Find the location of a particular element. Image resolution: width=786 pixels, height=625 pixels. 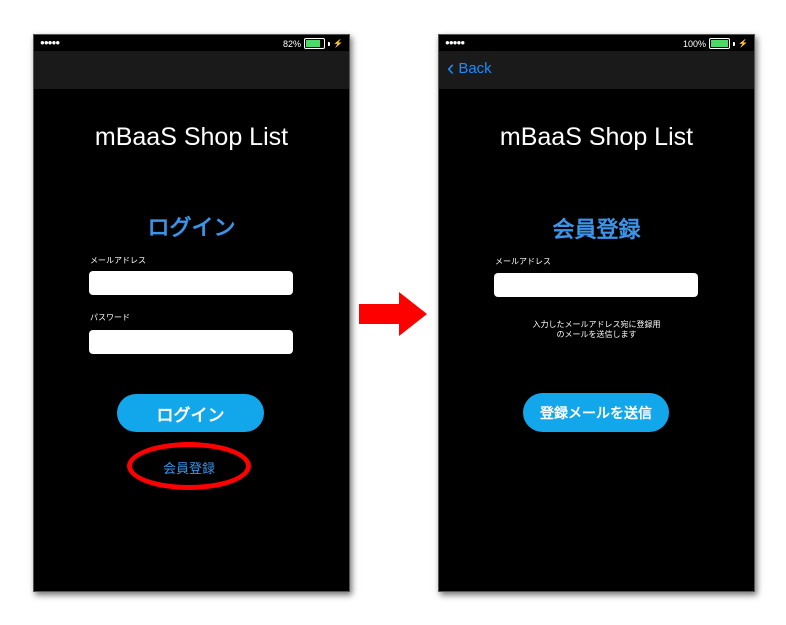

battery-percent: 82% is located at coordinates (292, 43).